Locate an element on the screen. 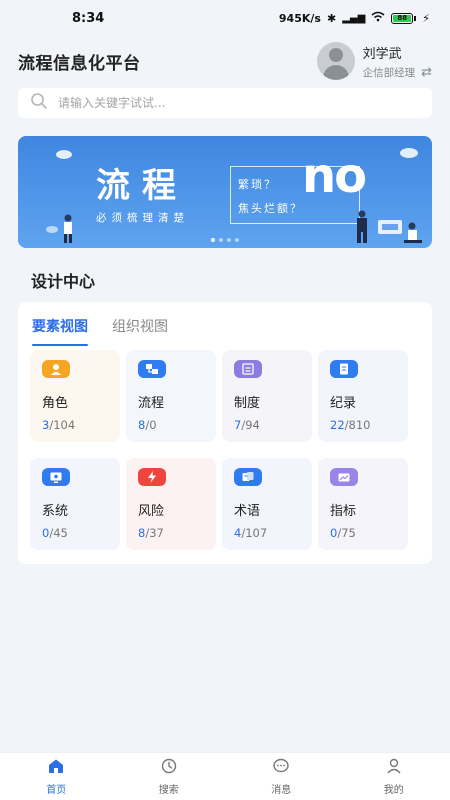 The image size is (450, 800). card-label: 纪录 is located at coordinates (343, 403).